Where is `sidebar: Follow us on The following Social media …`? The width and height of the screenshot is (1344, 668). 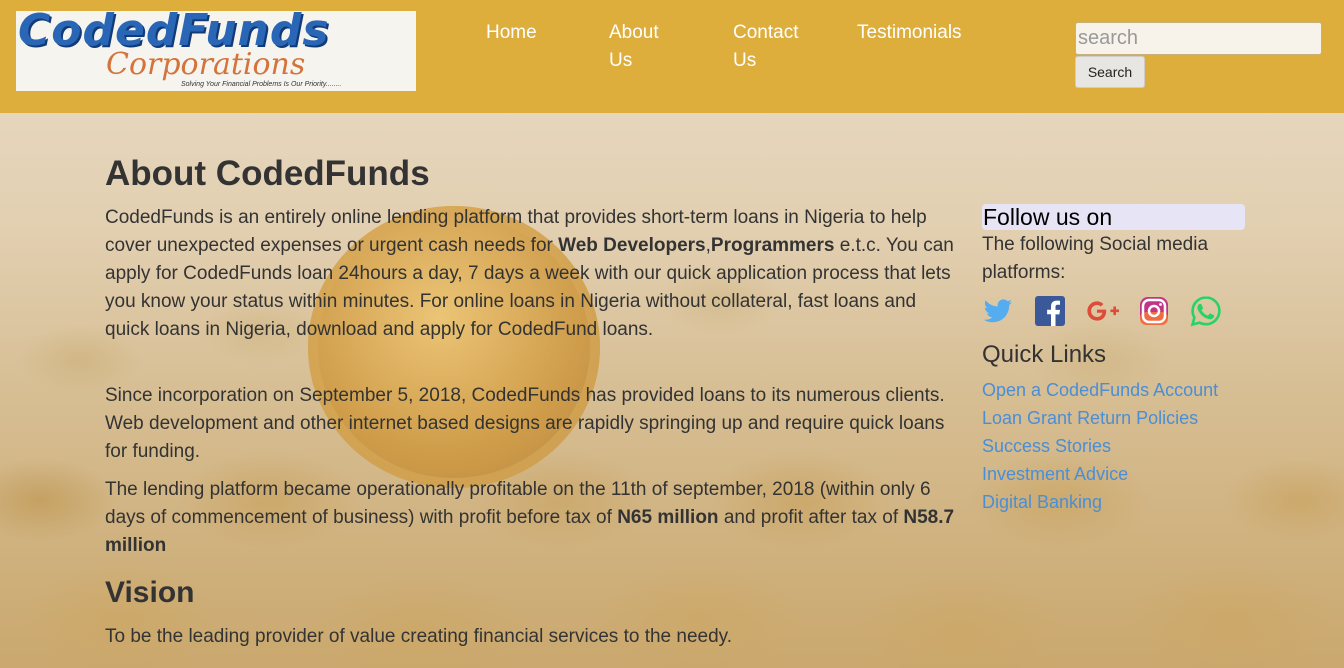
sidebar: Follow us on The following Social media … is located at coordinates (1113, 360).